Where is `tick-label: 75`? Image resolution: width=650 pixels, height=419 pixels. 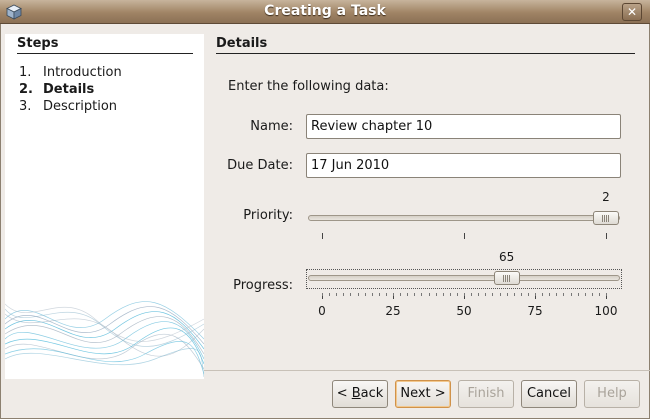
tick-label: 75 is located at coordinates (535, 311).